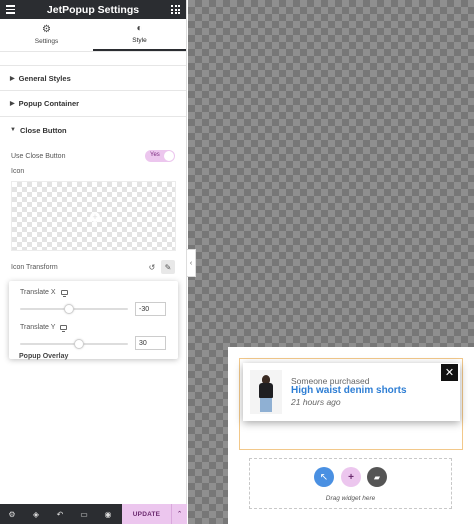 Image resolution: width=474 pixels, height=524 pixels. I want to click on folder-icon: ▰, so click(377, 477).